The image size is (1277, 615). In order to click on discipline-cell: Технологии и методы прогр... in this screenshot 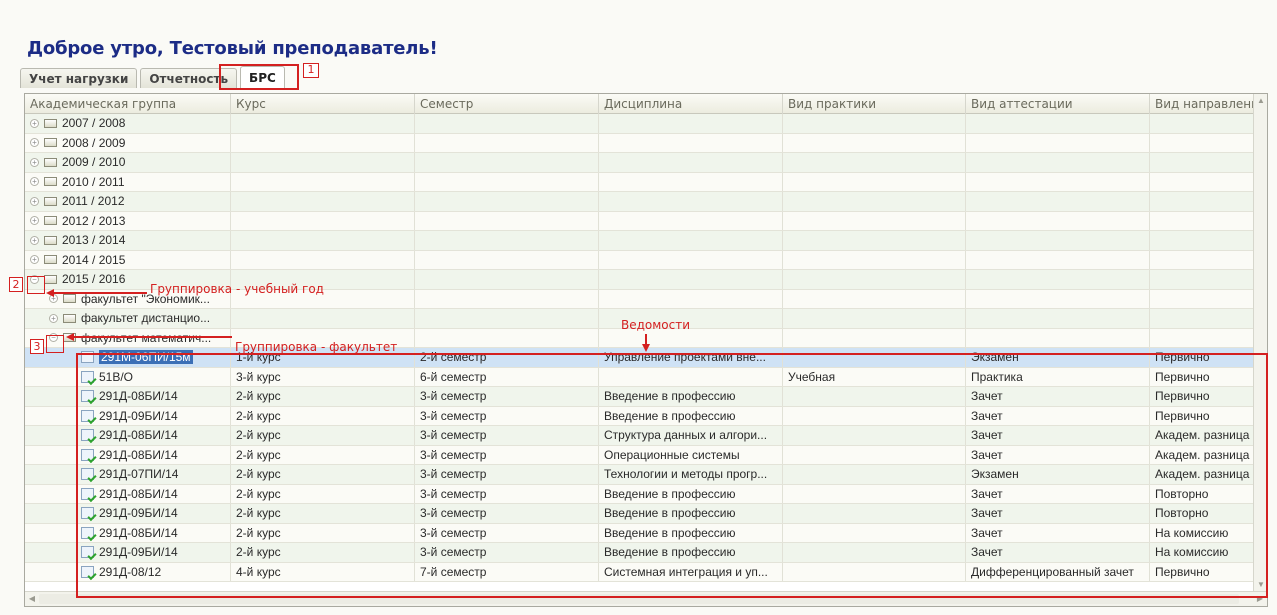, I will do `click(691, 474)`.